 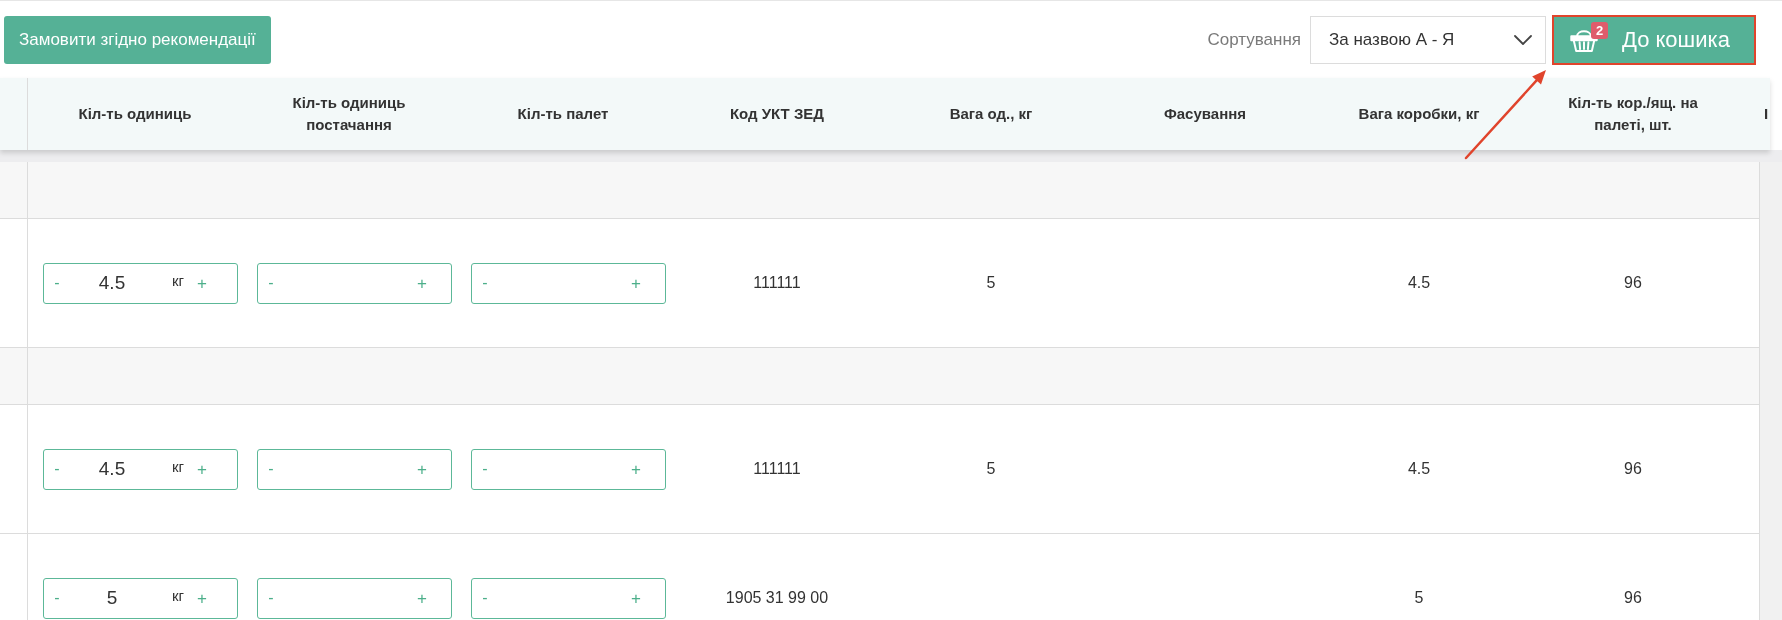 I want to click on basket-icon, so click(x=1584, y=39).